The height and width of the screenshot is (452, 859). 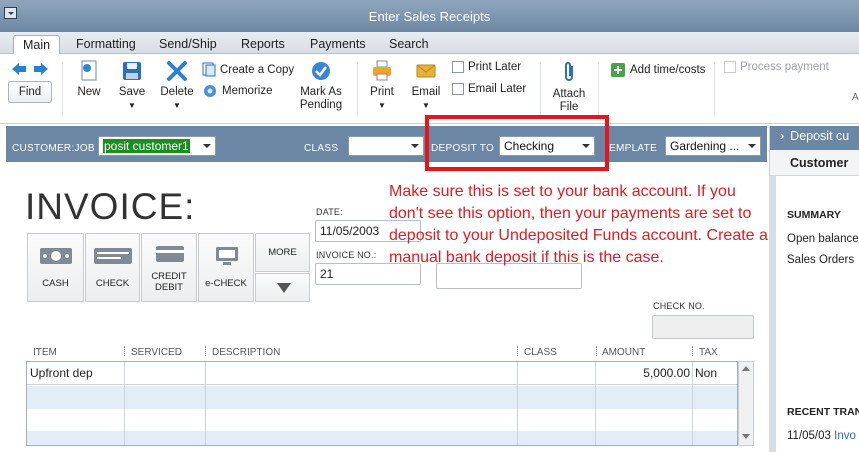 I want to click on print-later-checkbox: Print Later, so click(x=486, y=67).